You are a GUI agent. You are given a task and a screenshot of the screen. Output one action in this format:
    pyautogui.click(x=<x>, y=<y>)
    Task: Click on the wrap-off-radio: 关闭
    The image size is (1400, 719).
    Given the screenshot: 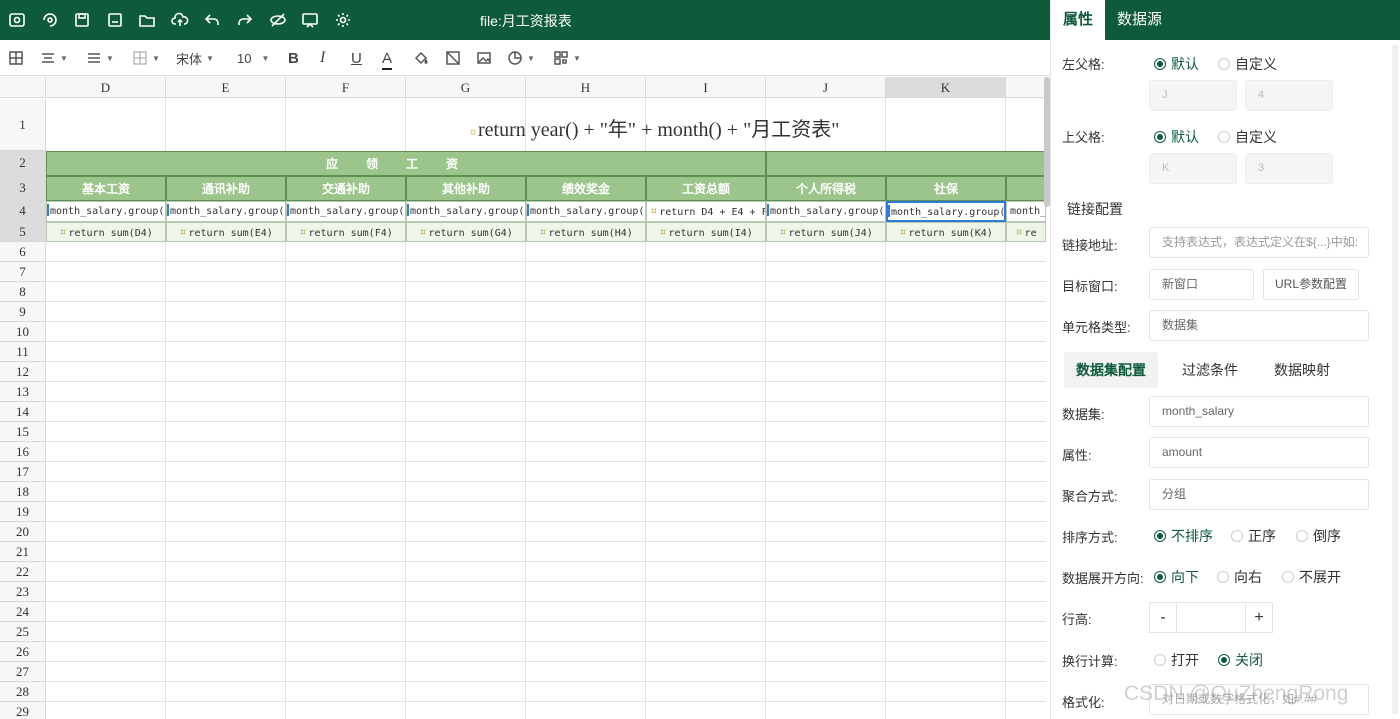 What is the action you would take?
    pyautogui.click(x=1240, y=660)
    